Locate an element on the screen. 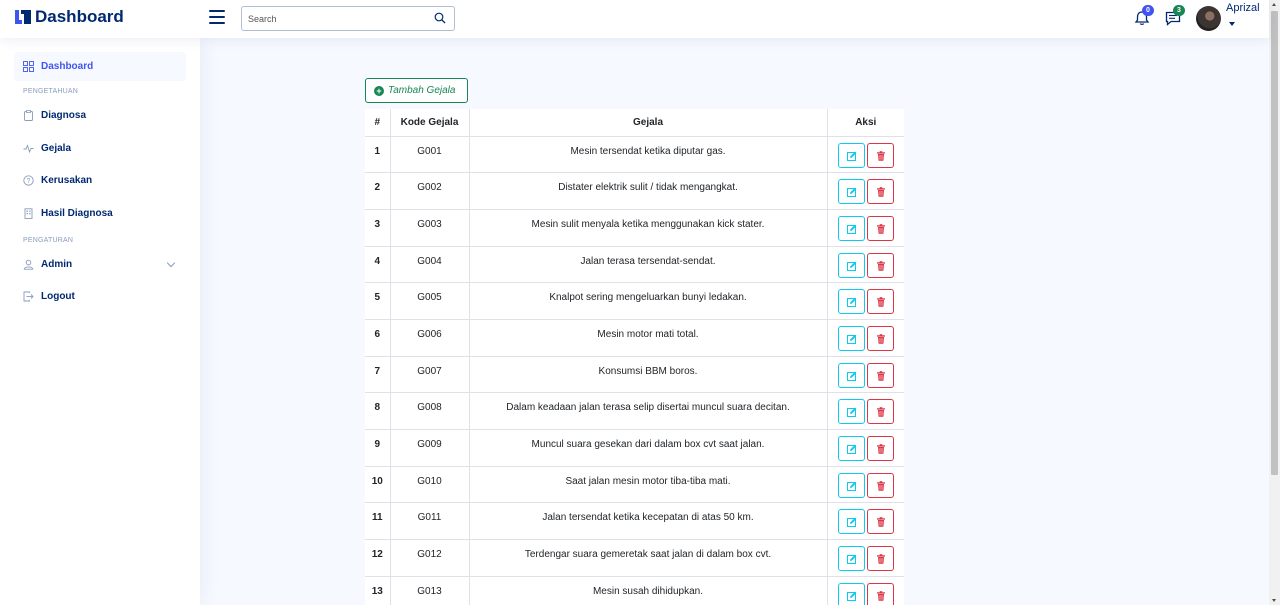 This screenshot has height=605, width=1280. sidebar-item-label: Diagnosa is located at coordinates (64, 115).